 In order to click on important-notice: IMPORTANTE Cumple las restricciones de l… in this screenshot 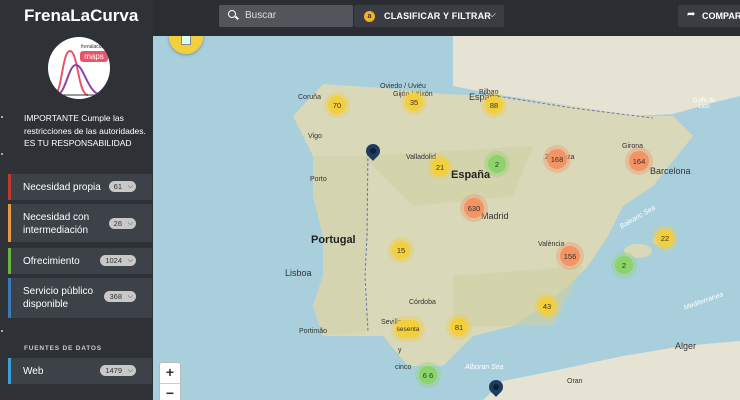, I will do `click(85, 130)`.